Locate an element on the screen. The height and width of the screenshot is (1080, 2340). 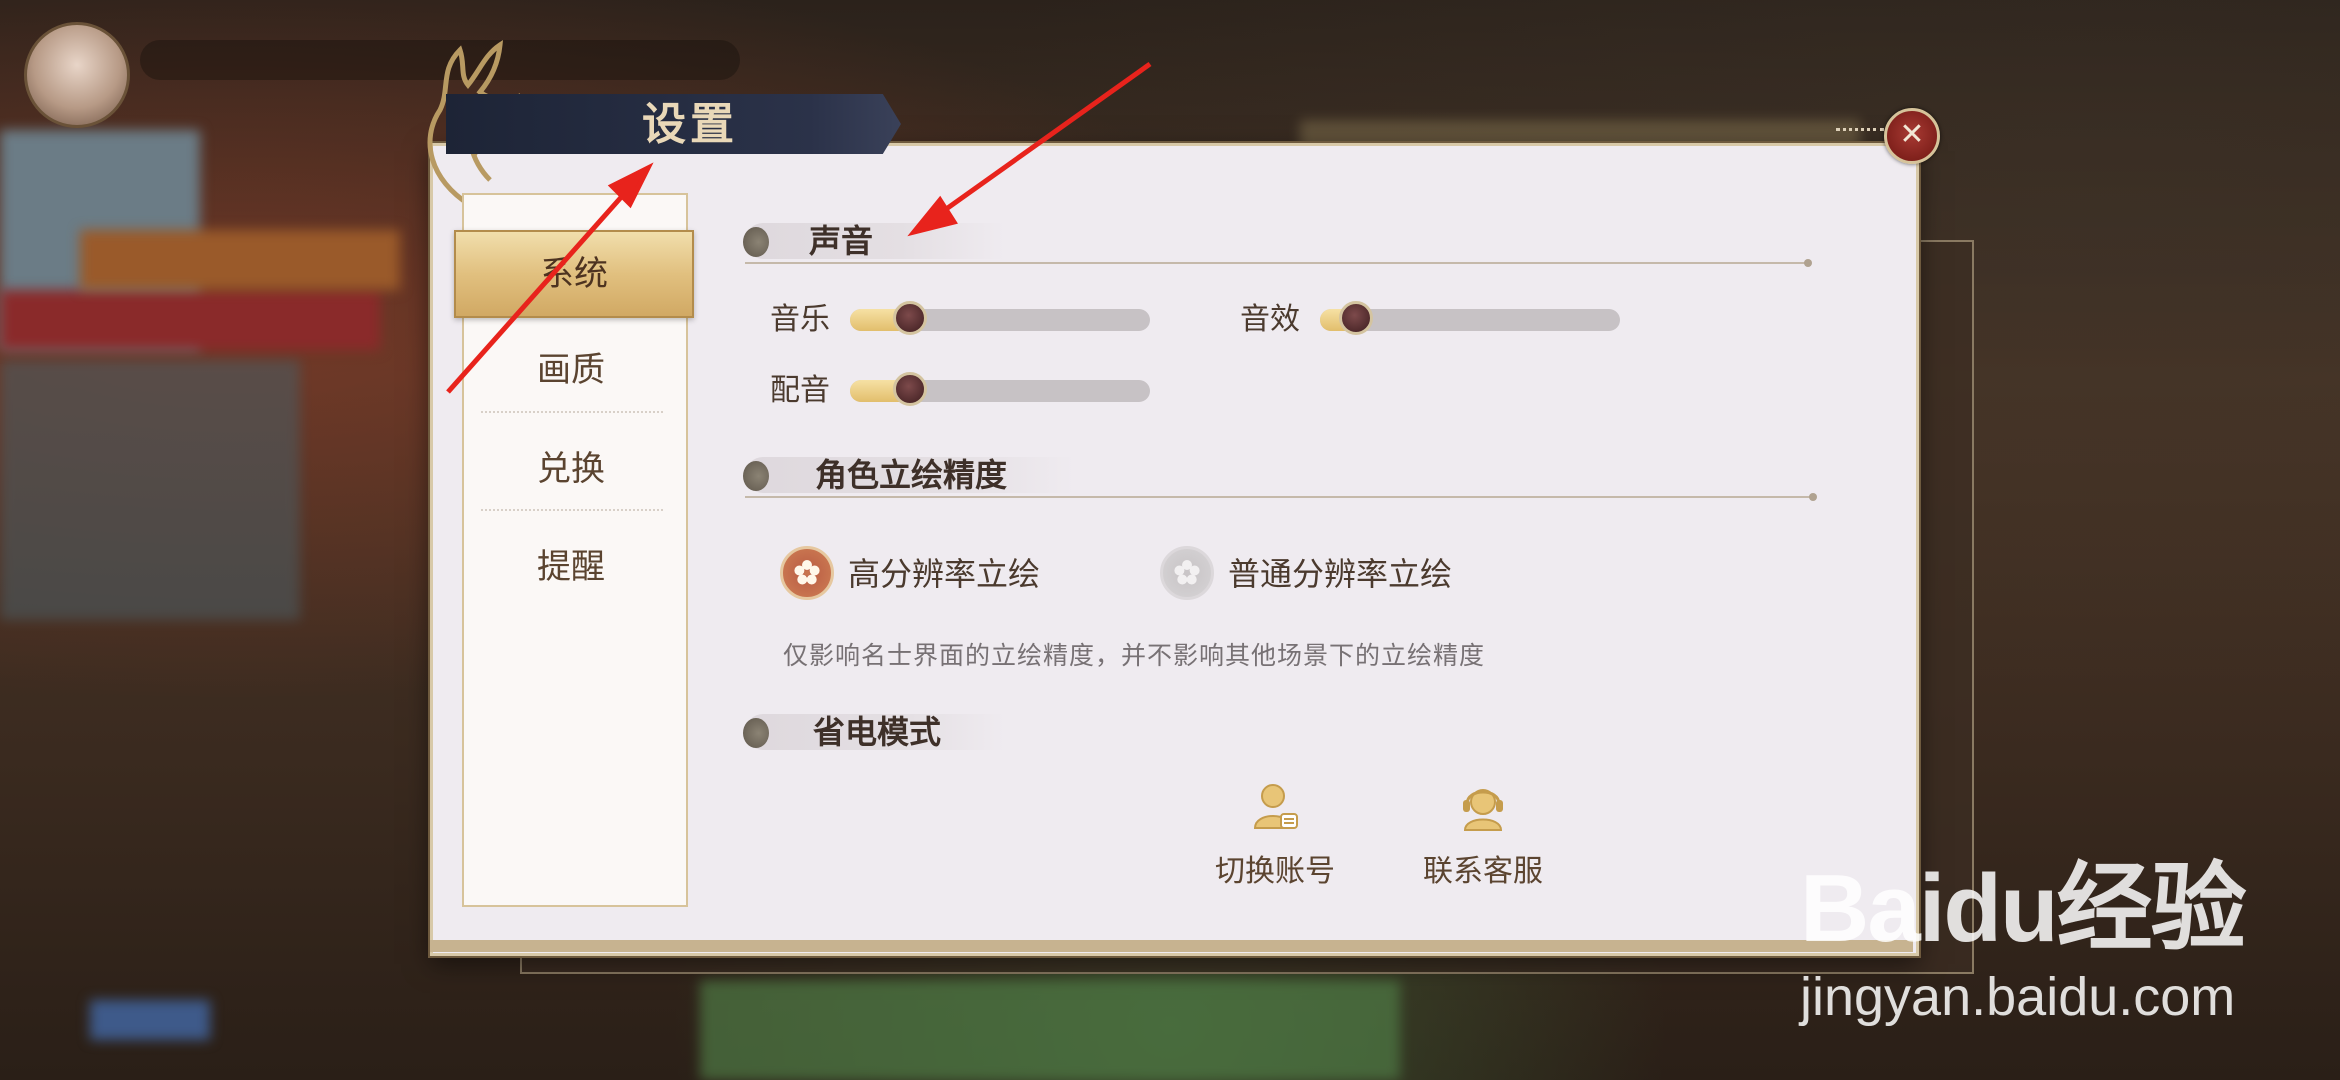
section-power-header: 省电模式 is located at coordinates (994, 732).